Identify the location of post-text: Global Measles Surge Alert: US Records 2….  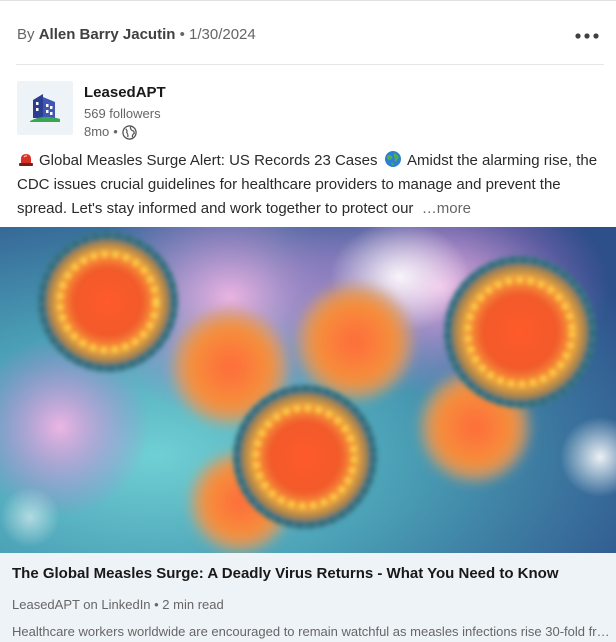
(309, 185).